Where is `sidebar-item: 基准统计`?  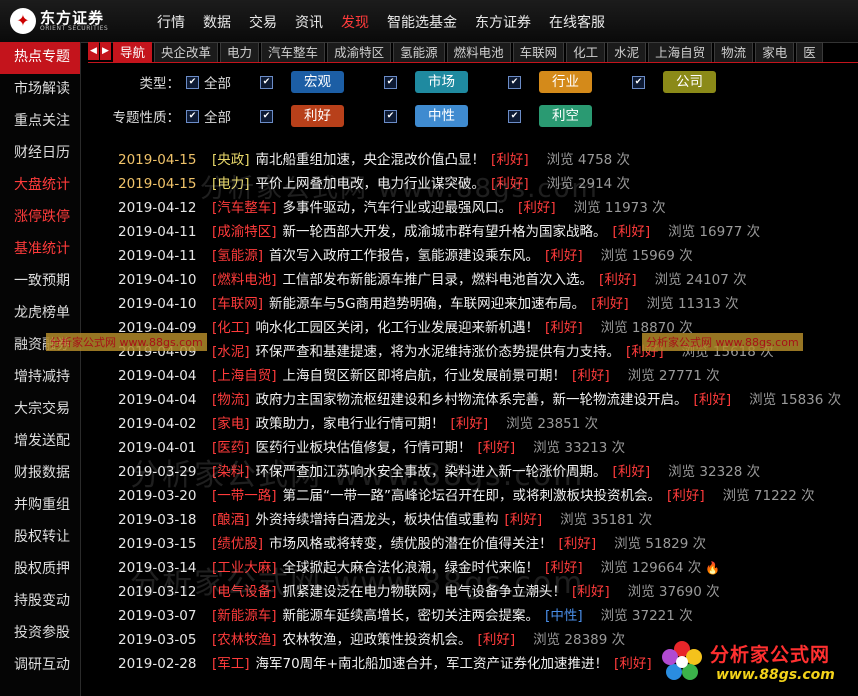 sidebar-item: 基准统计 is located at coordinates (40, 250).